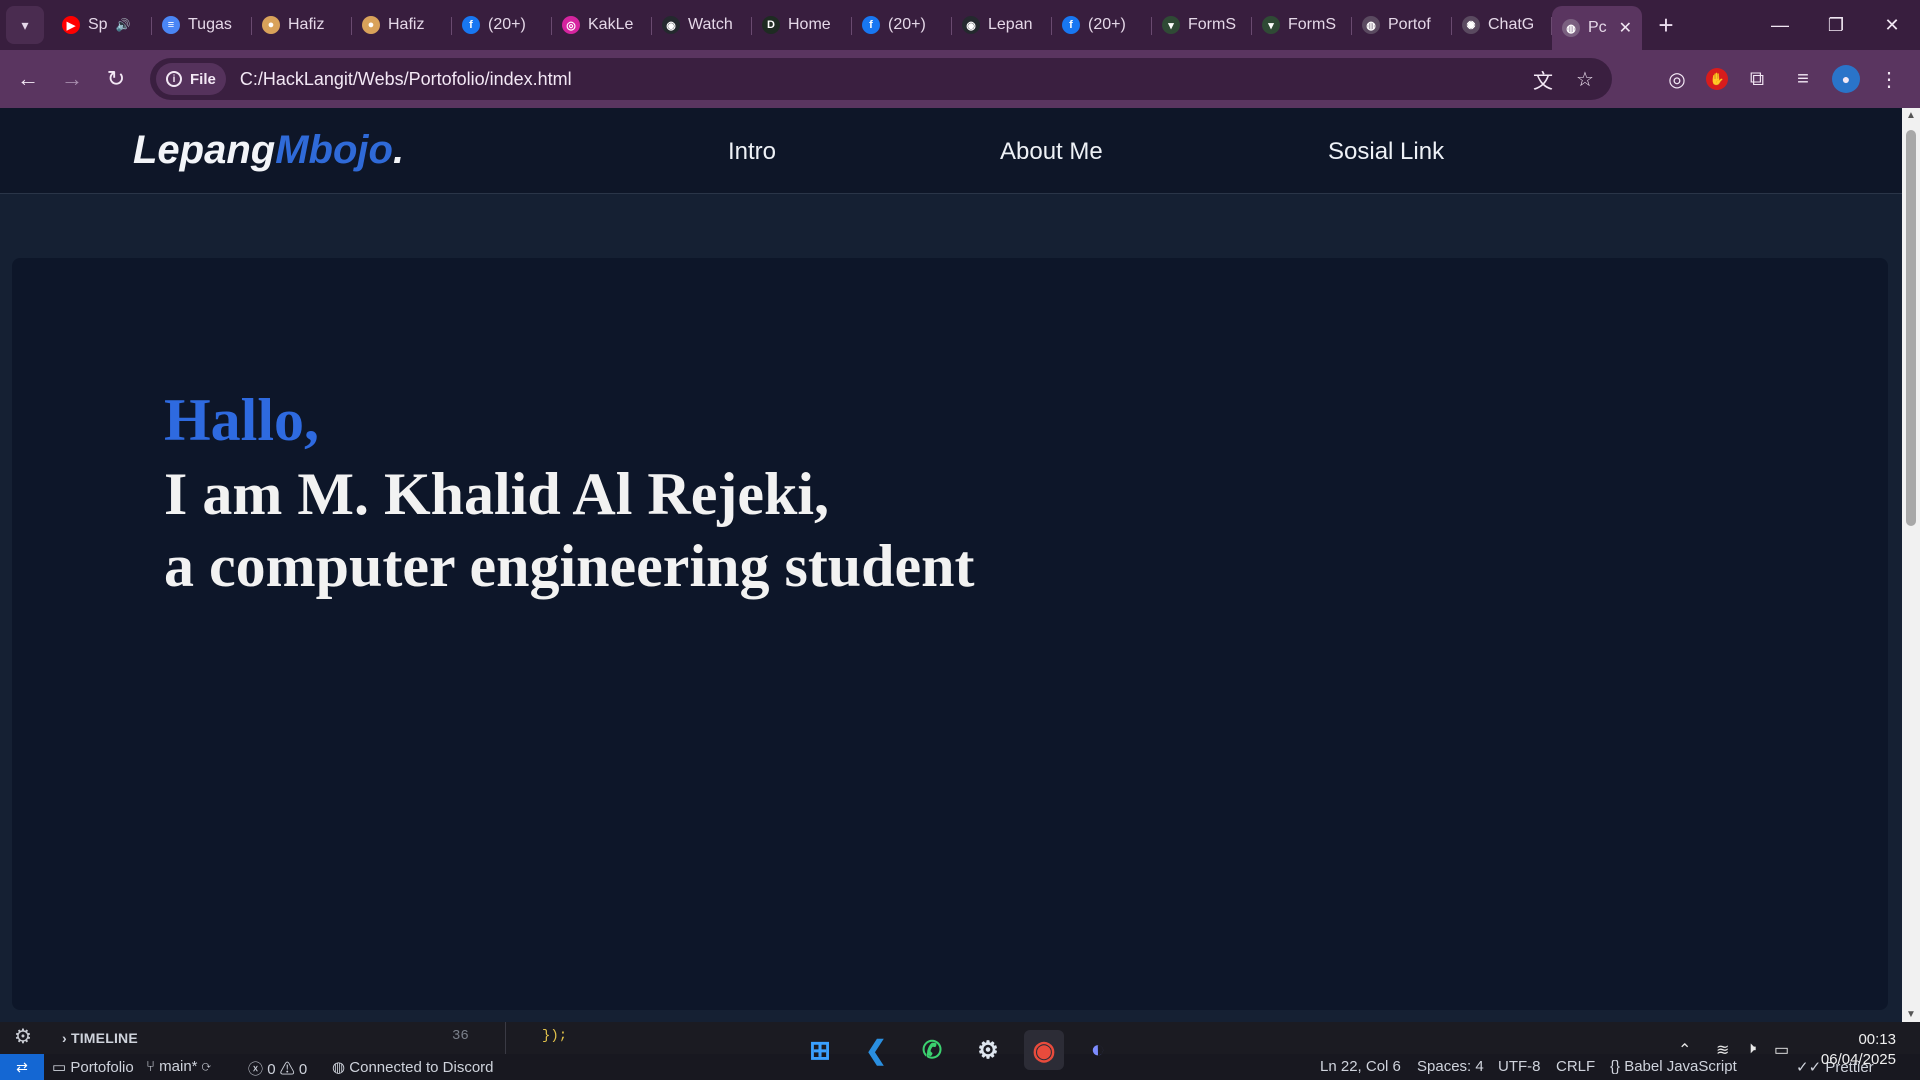 This screenshot has width=1920, height=1080. I want to click on remote-indicator: ⇄, so click(22, 1067).